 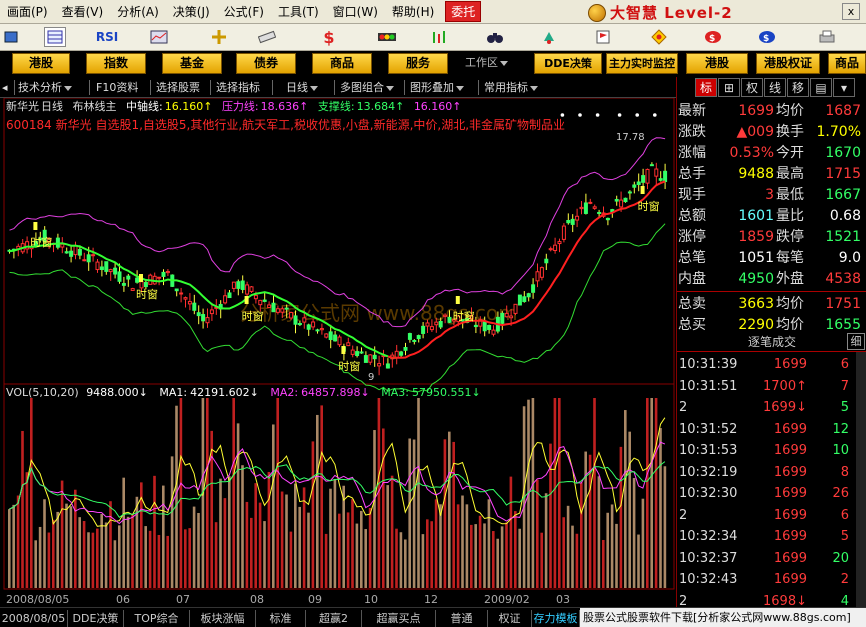 I want to click on quote-value: 3663, so click(x=756, y=304).